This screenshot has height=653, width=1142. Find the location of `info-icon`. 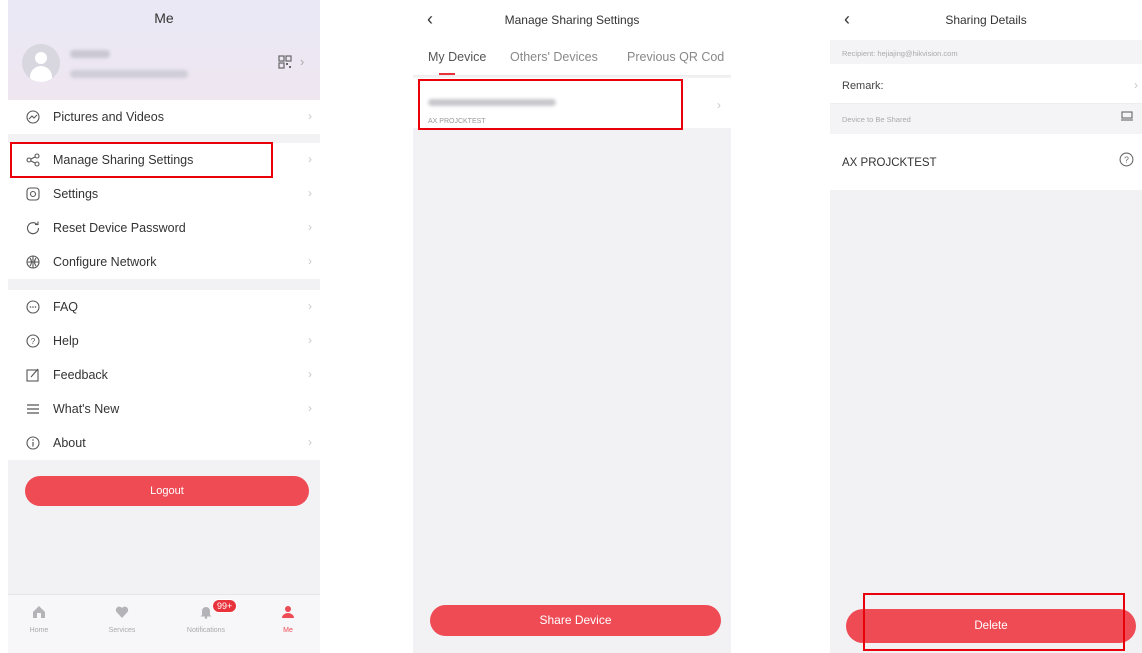

info-icon is located at coordinates (33, 443).